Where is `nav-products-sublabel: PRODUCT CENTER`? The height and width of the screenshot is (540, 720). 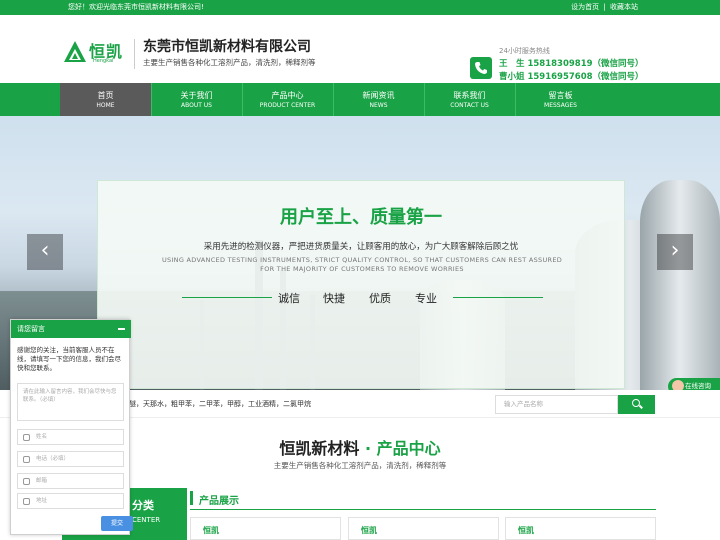 nav-products-sublabel: PRODUCT CENTER is located at coordinates (287, 105).